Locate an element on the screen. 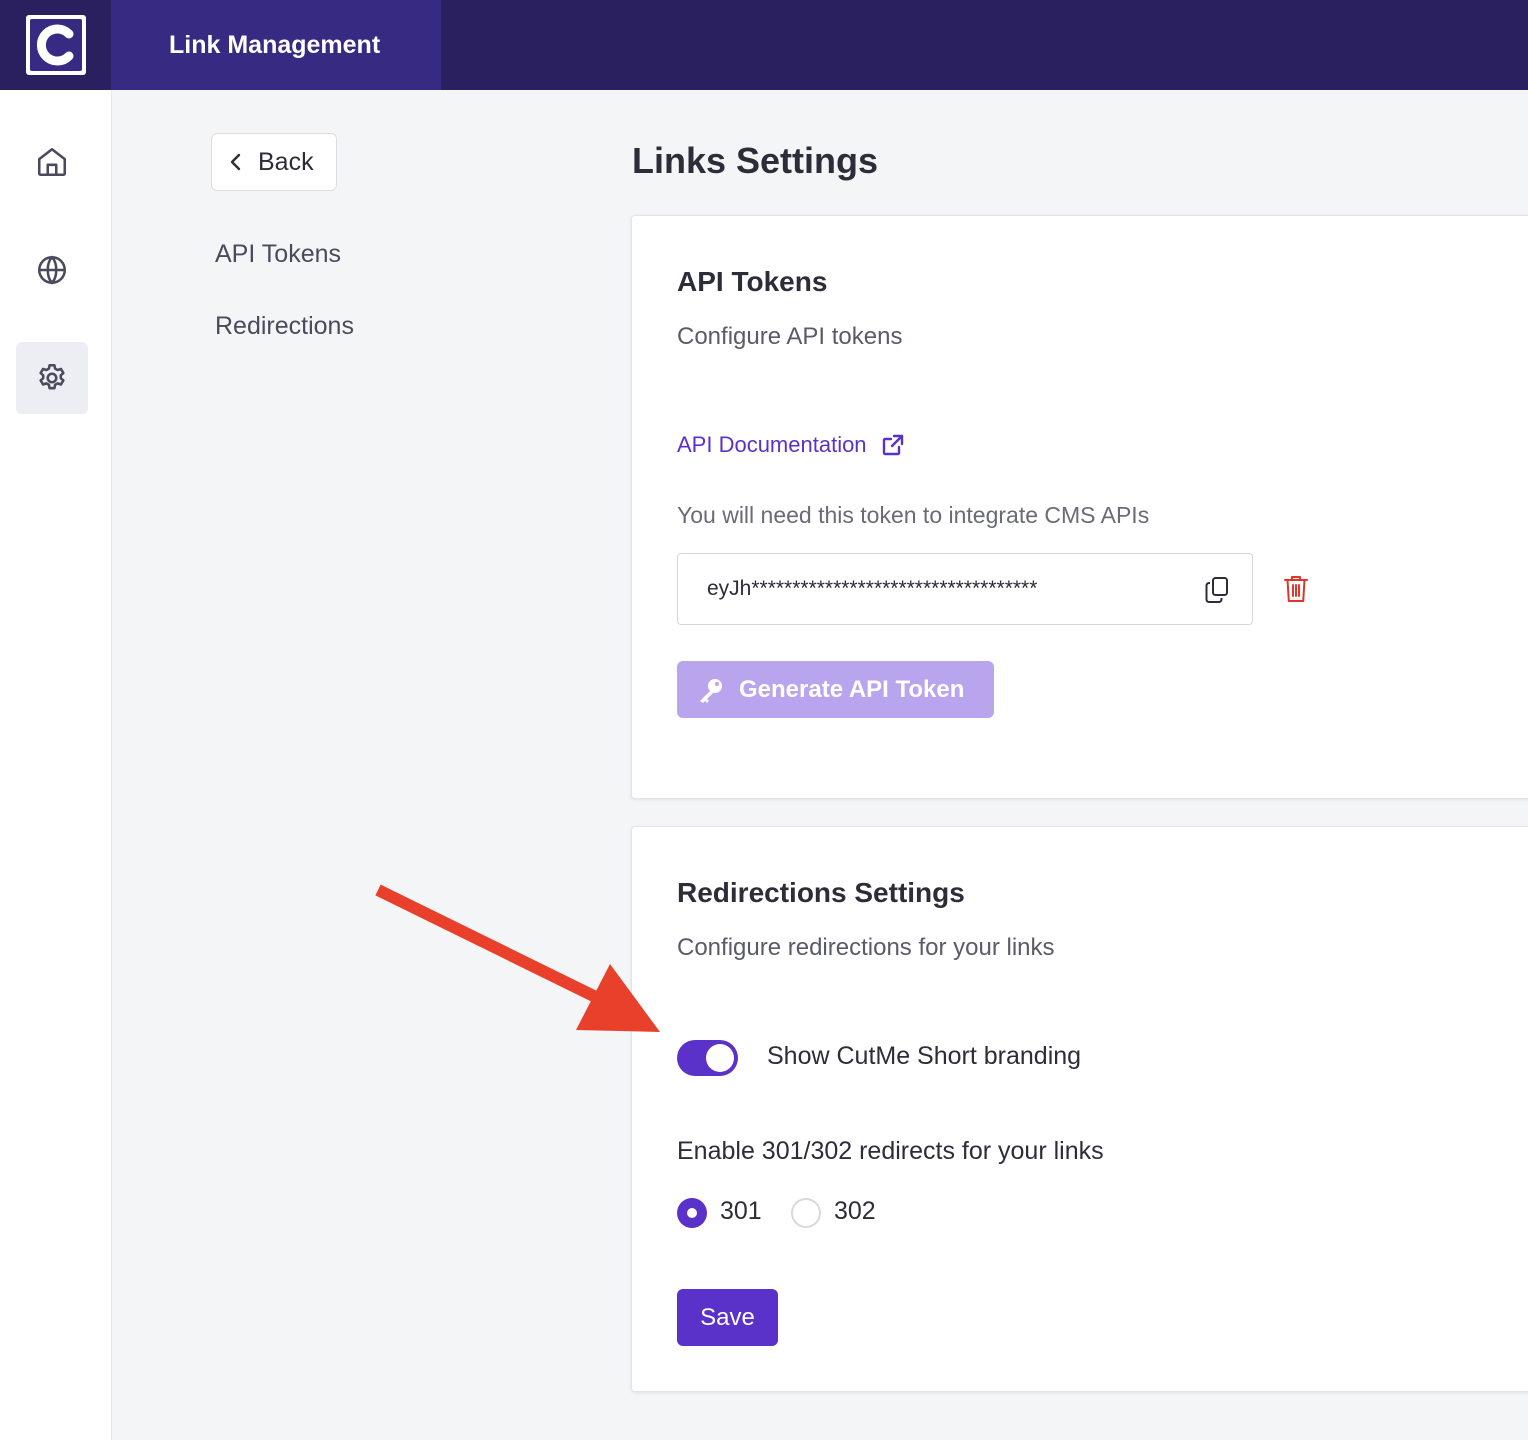  external-link-icon is located at coordinates (892, 445).